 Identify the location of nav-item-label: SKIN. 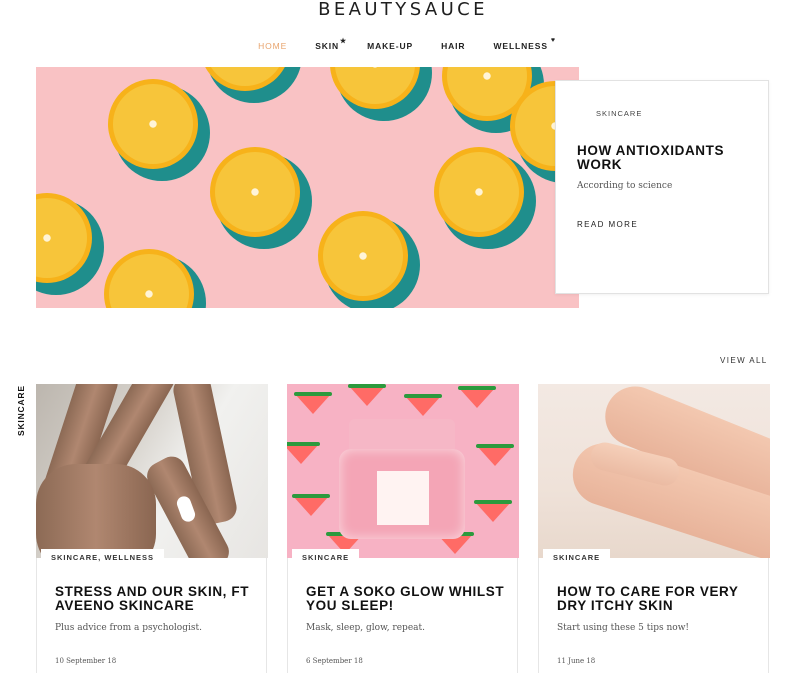
(327, 46).